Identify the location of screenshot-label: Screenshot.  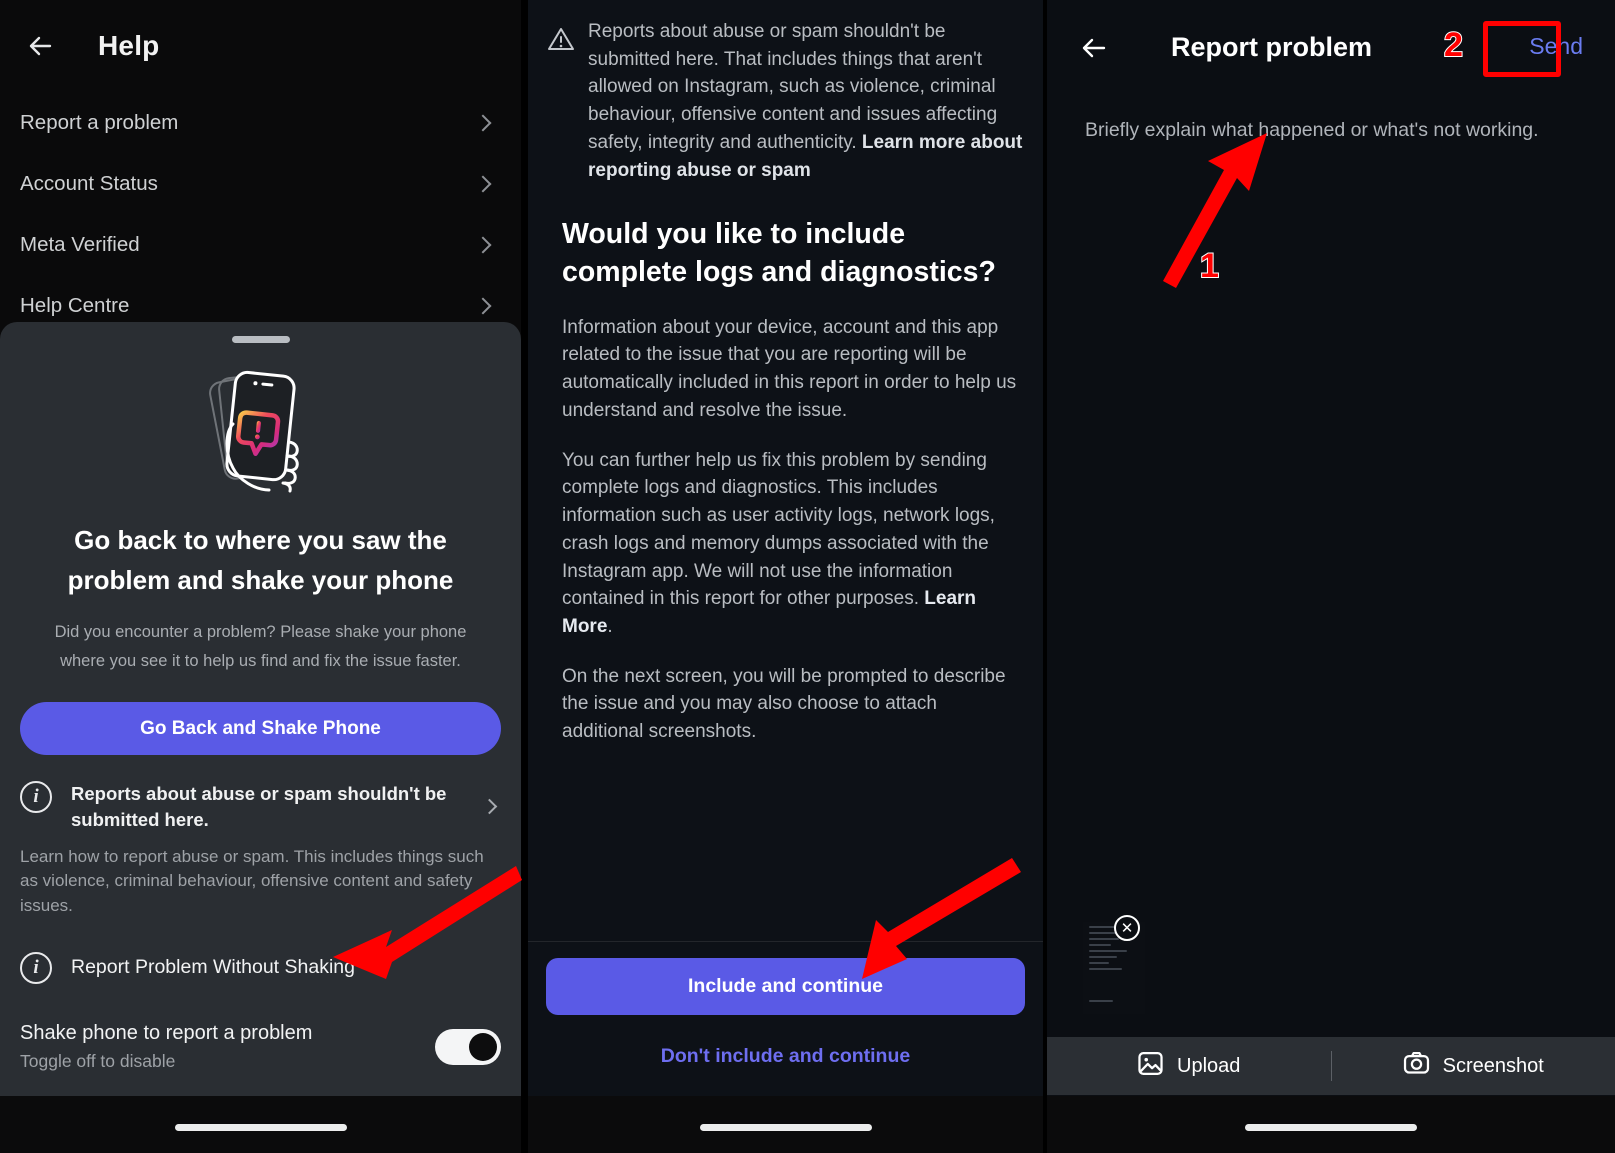
(1493, 1065).